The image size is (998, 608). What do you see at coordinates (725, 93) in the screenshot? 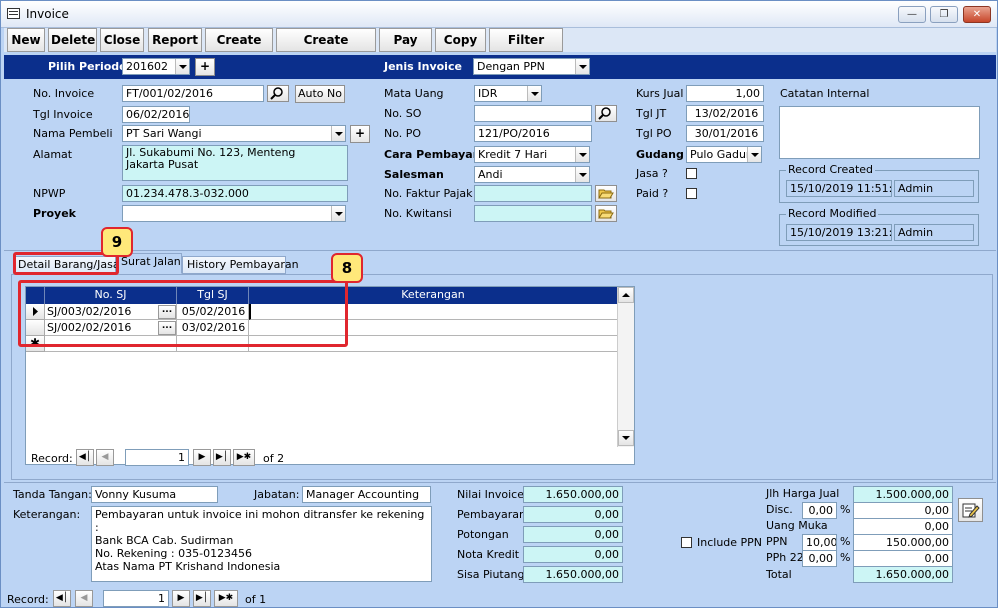
I see `kurs-jual-field: 1,00` at bounding box center [725, 93].